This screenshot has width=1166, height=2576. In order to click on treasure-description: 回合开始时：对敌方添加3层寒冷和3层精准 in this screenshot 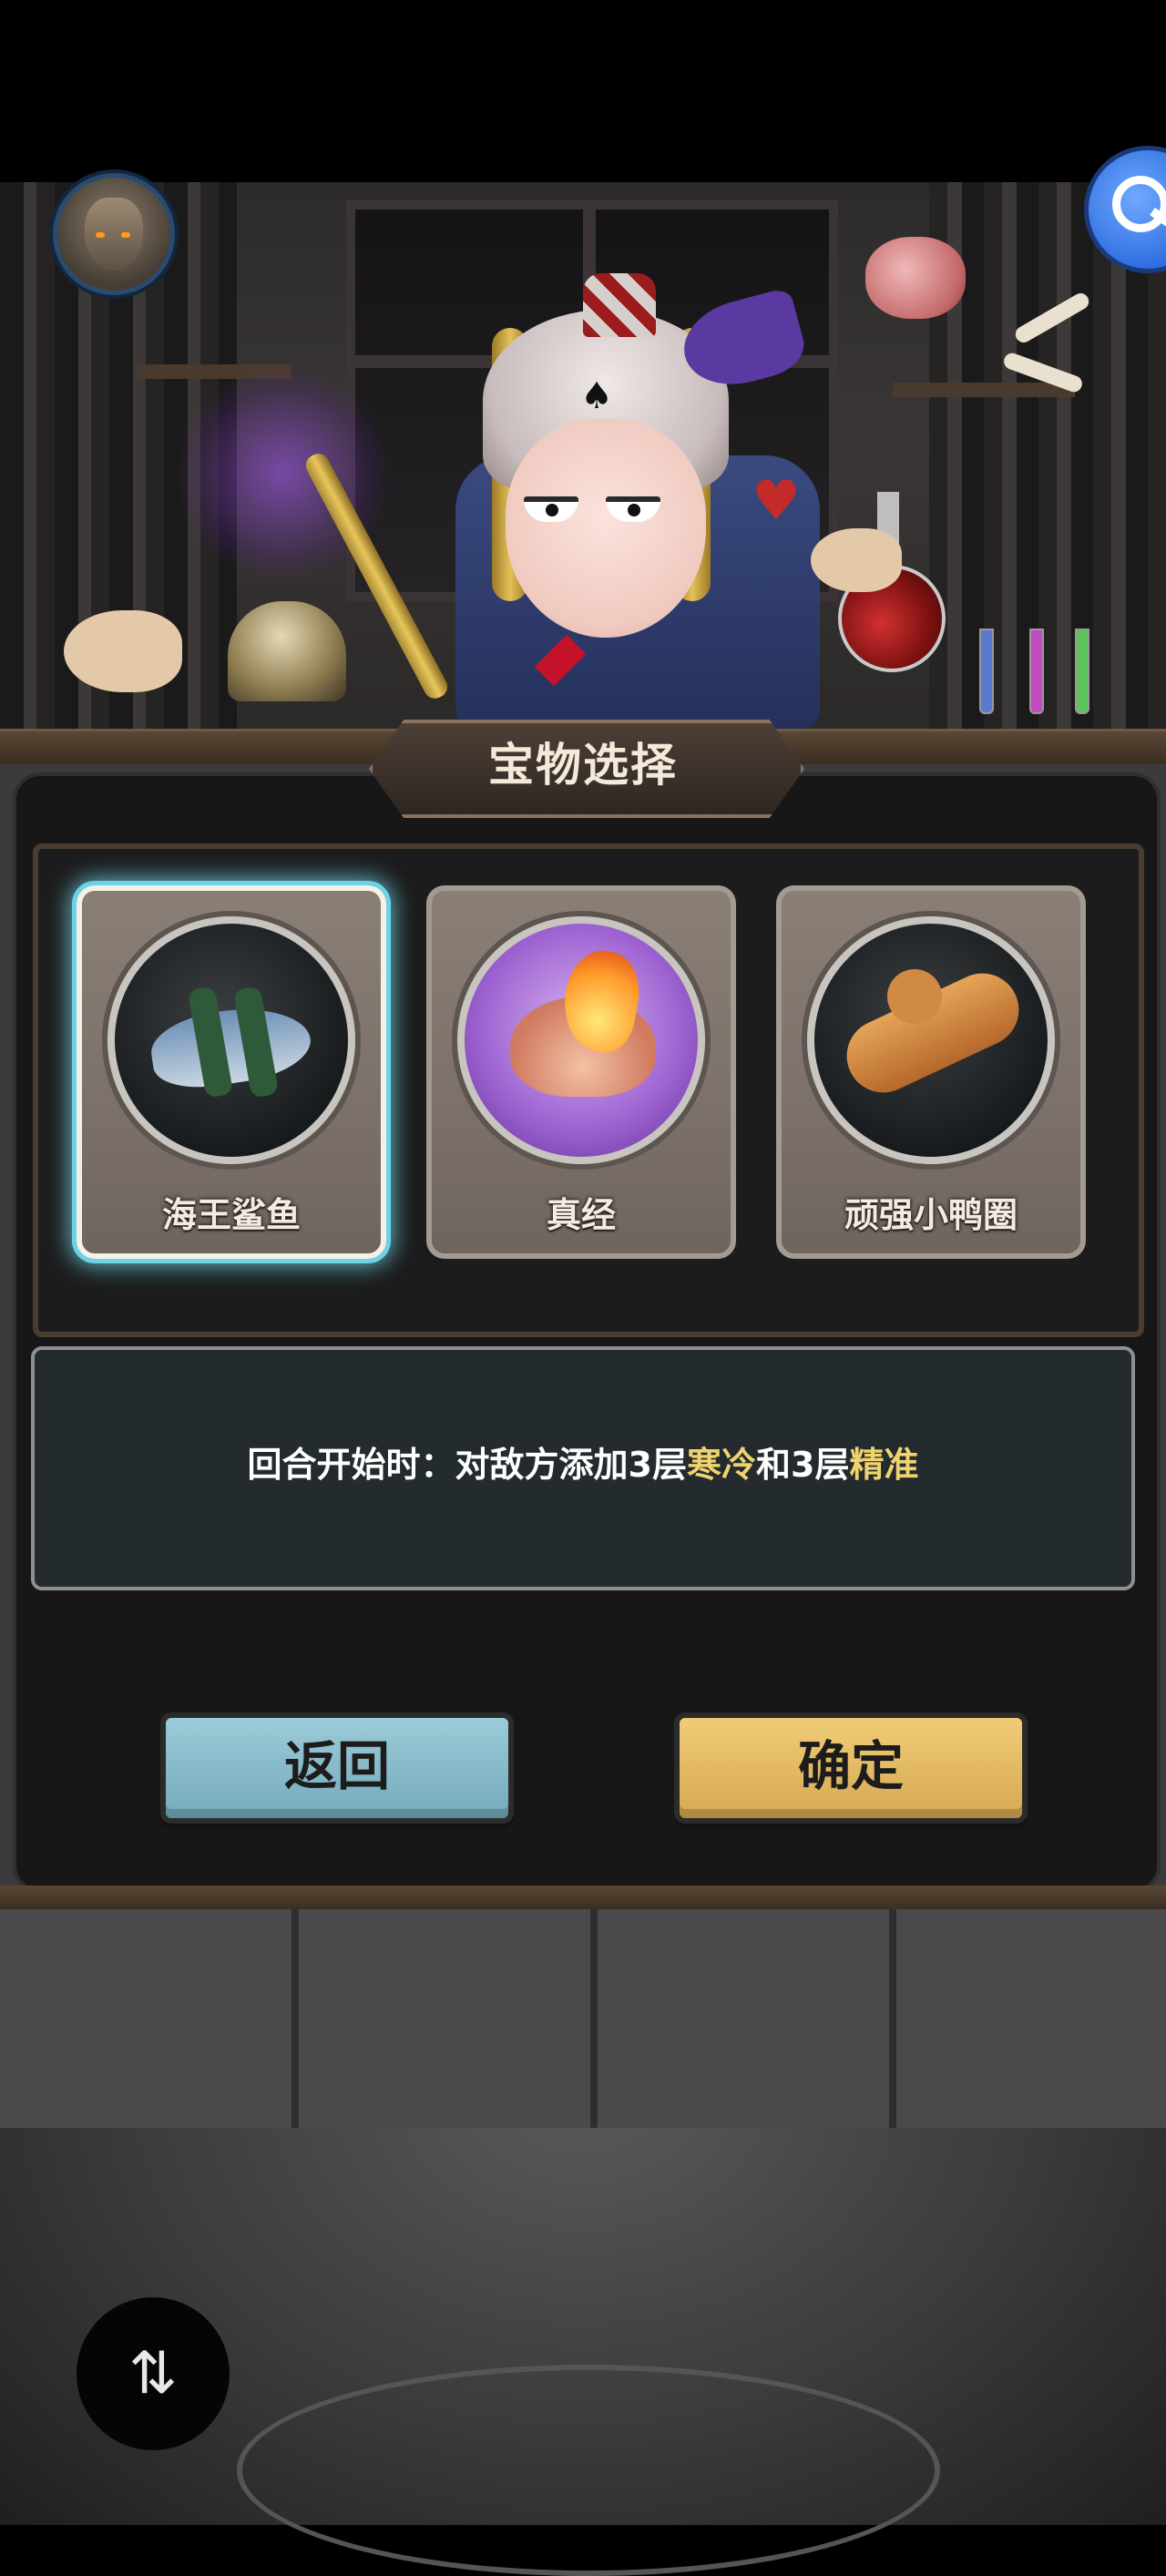, I will do `click(583, 1464)`.